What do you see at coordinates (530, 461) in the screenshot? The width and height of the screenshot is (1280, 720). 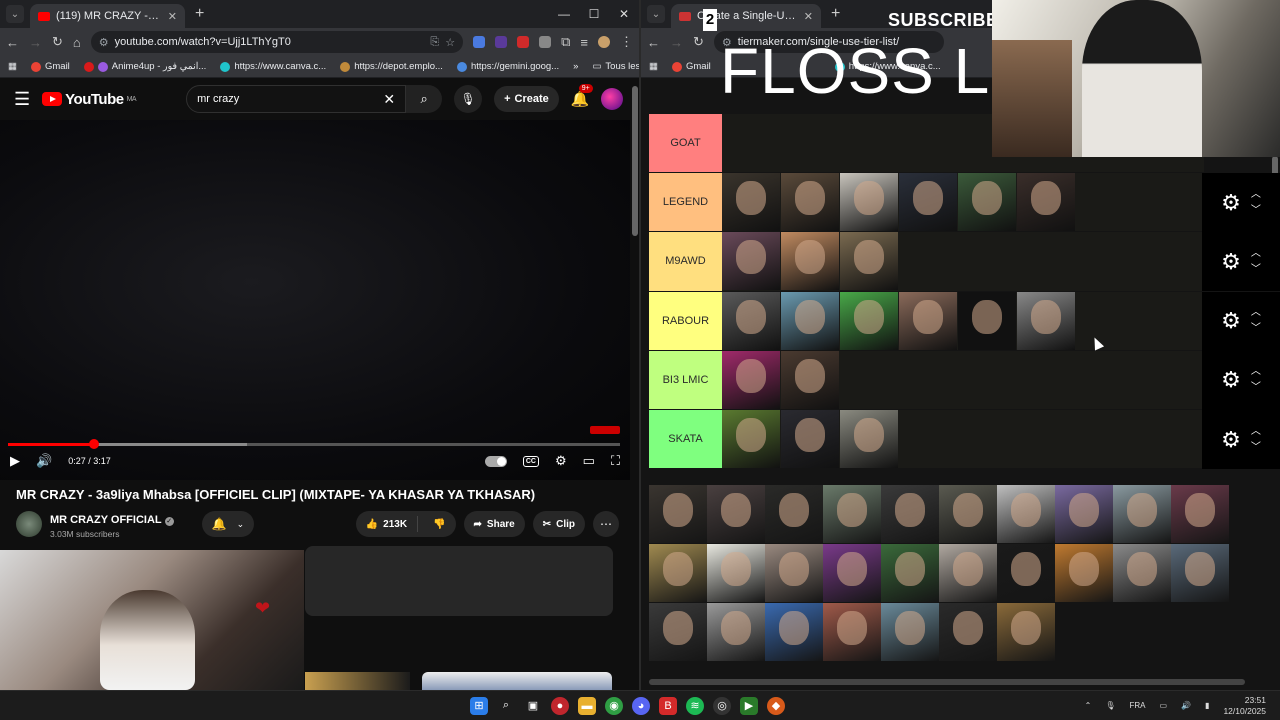 I see `captions-icon: CC` at bounding box center [530, 461].